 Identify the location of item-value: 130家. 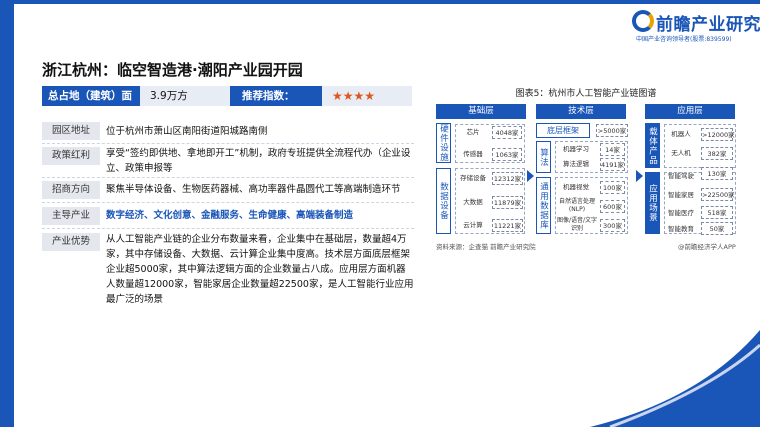
(717, 173).